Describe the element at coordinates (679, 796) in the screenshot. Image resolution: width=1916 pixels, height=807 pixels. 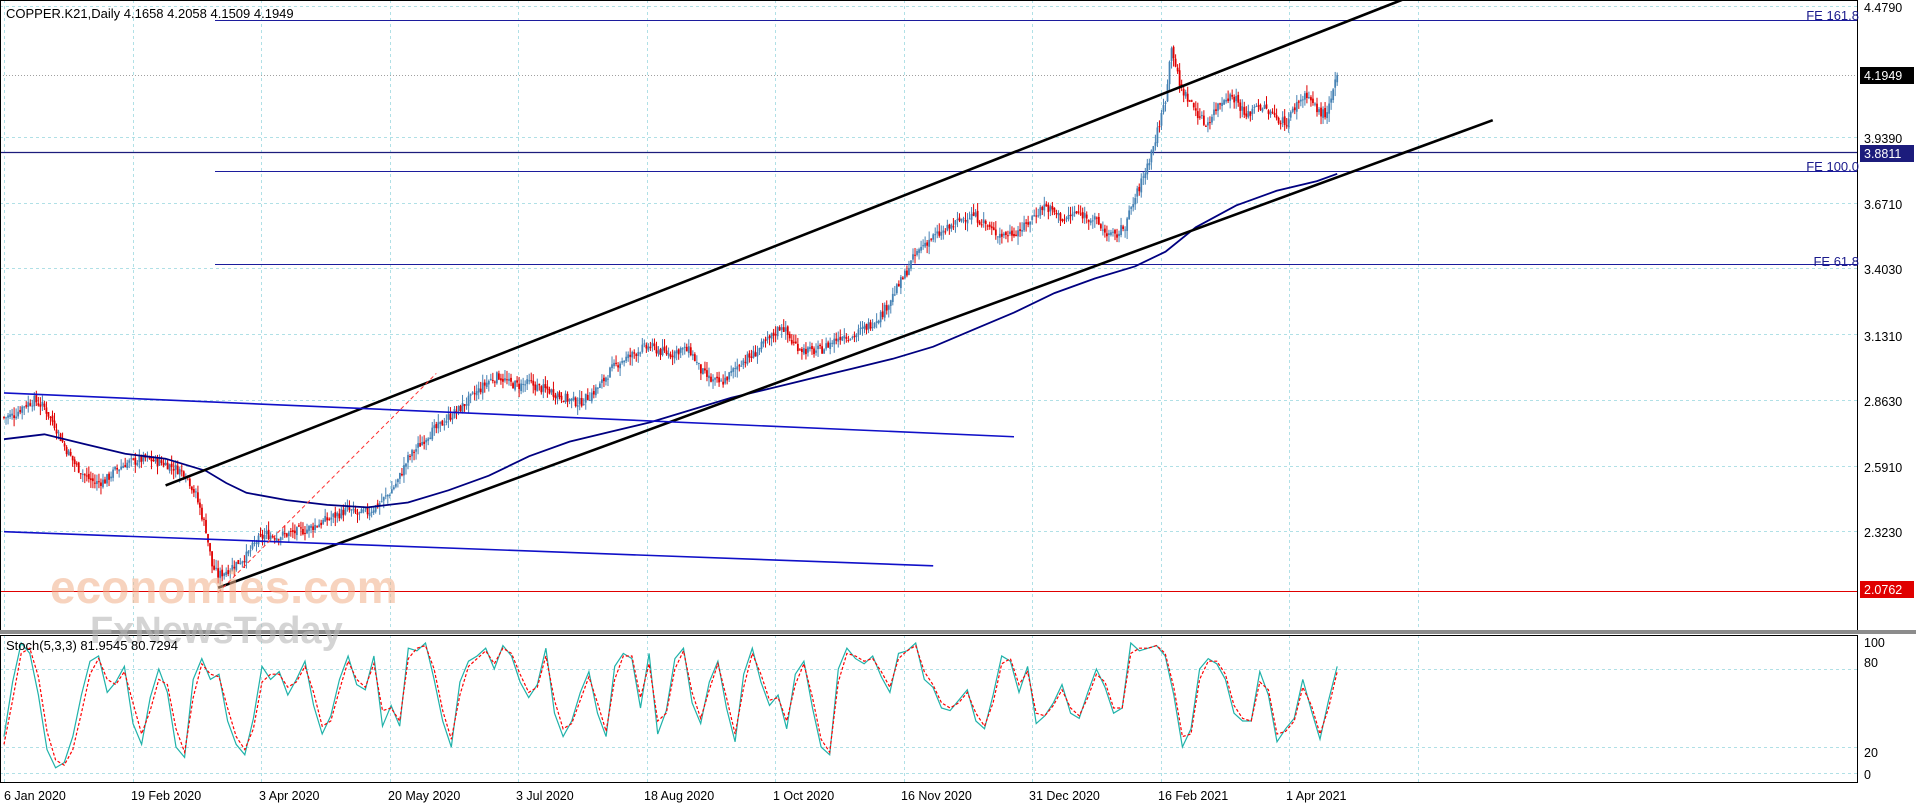
I see `date-tick: 18 Aug 2020` at that location.